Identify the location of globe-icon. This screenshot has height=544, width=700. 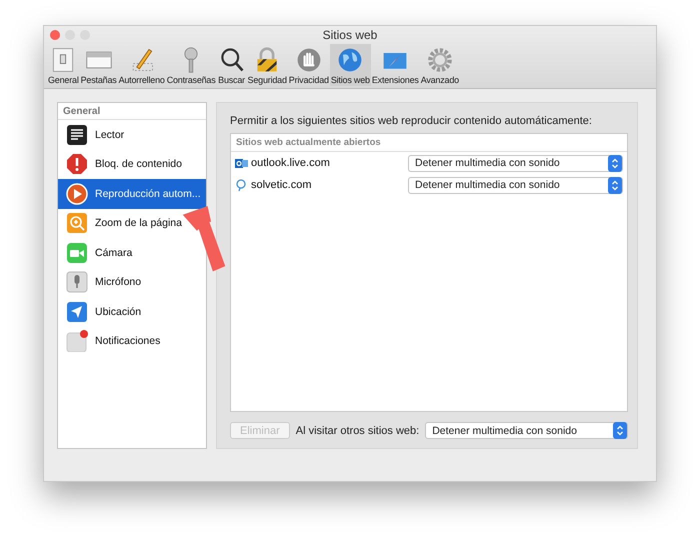
(350, 60).